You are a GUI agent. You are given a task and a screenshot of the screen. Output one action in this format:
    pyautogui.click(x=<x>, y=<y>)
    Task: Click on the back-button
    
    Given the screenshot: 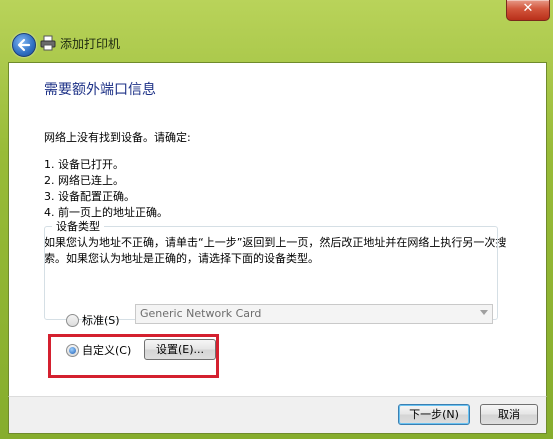 What is the action you would take?
    pyautogui.click(x=24, y=45)
    